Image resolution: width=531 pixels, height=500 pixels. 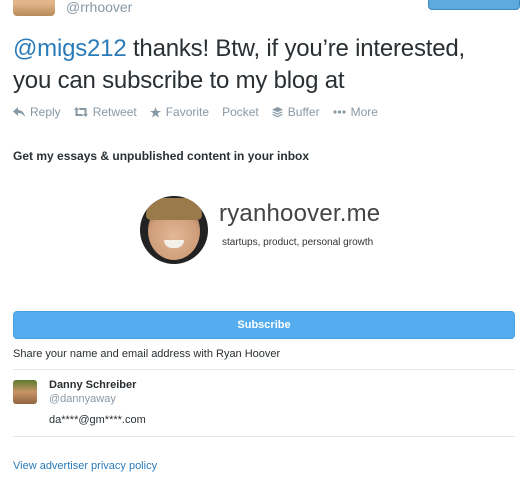 I want to click on star-icon, so click(x=155, y=112).